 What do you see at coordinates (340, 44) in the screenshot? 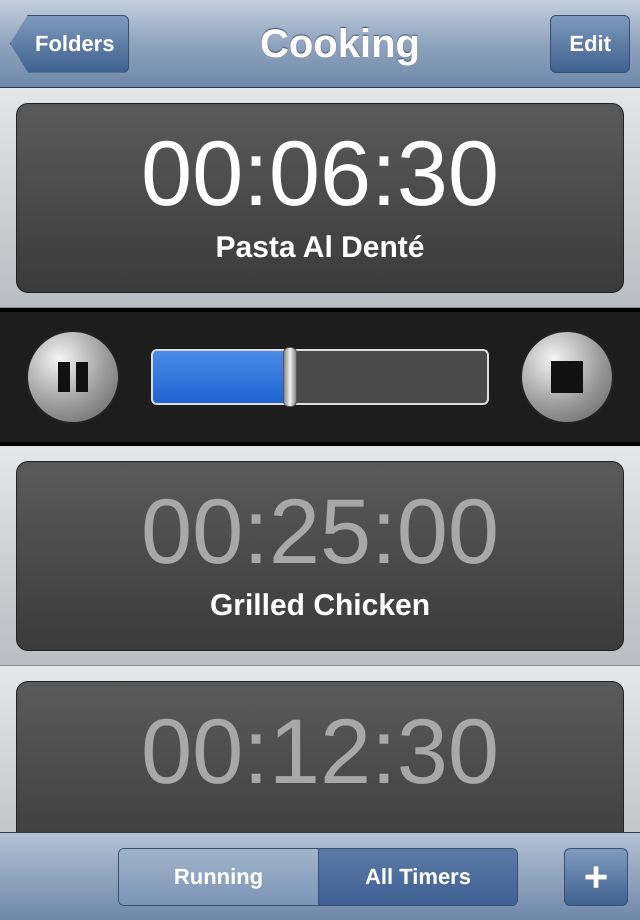
I see `window-title: Cooking` at bounding box center [340, 44].